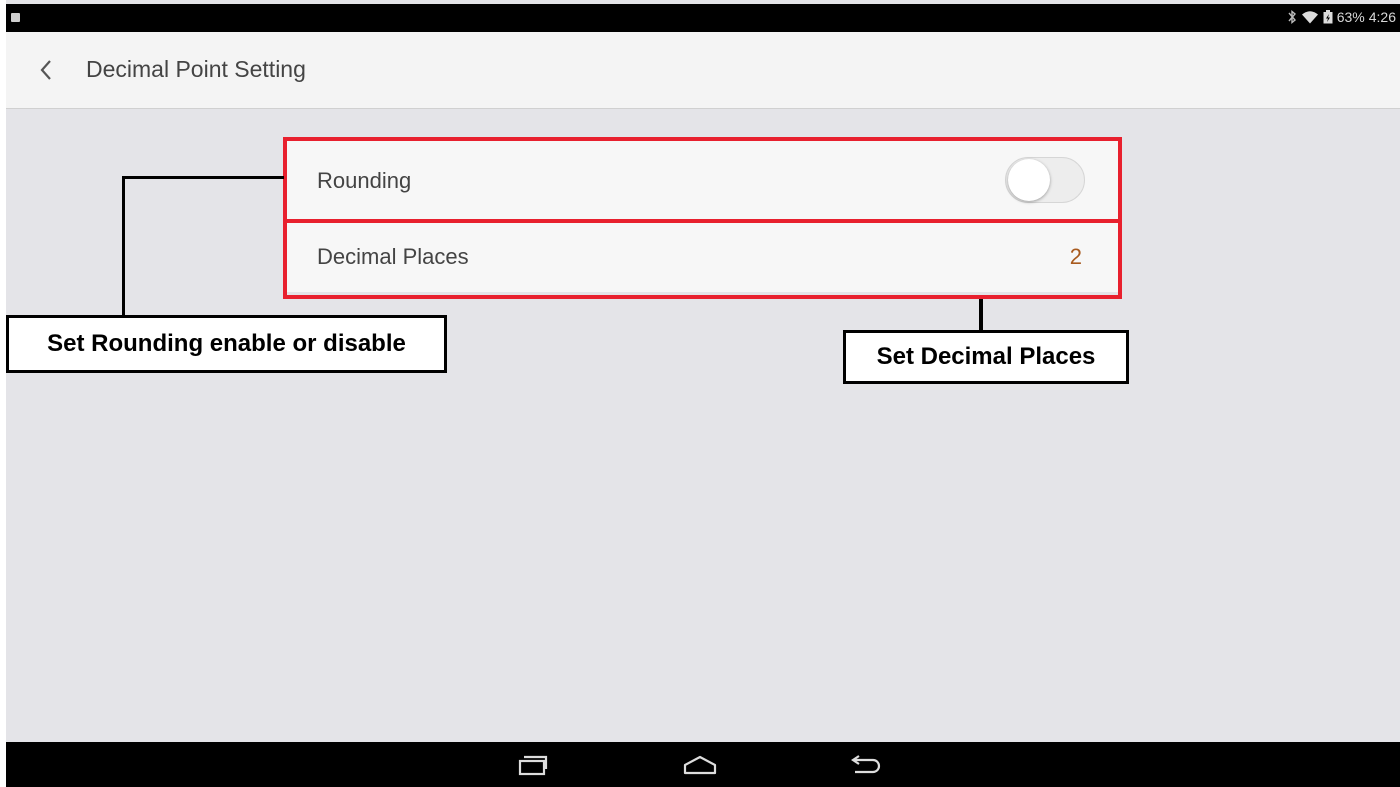  Describe the element at coordinates (123, 246) in the screenshot. I see `rounding-connector-vertical` at that location.